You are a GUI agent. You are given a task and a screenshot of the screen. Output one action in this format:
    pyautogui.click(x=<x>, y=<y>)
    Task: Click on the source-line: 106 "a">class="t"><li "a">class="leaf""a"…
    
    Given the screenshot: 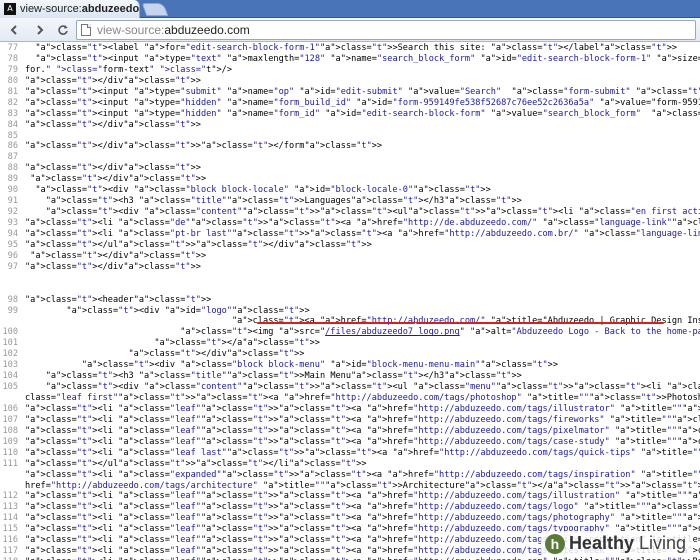 What is the action you would take?
    pyautogui.click(x=350, y=409)
    